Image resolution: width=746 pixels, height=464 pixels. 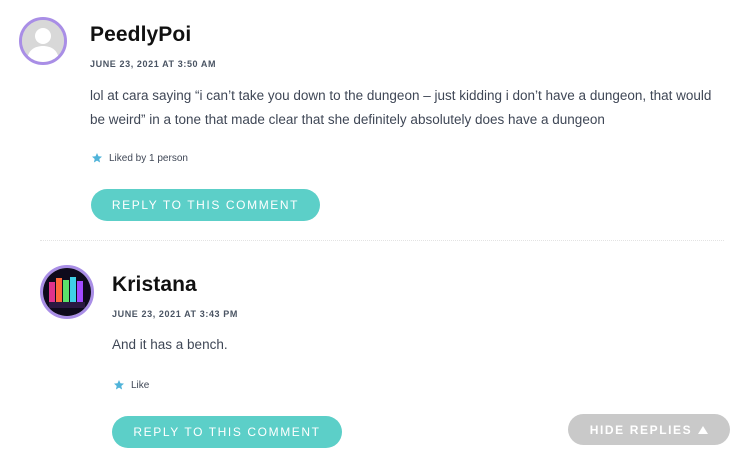 What do you see at coordinates (703, 429) in the screenshot?
I see `caret-up-icon` at bounding box center [703, 429].